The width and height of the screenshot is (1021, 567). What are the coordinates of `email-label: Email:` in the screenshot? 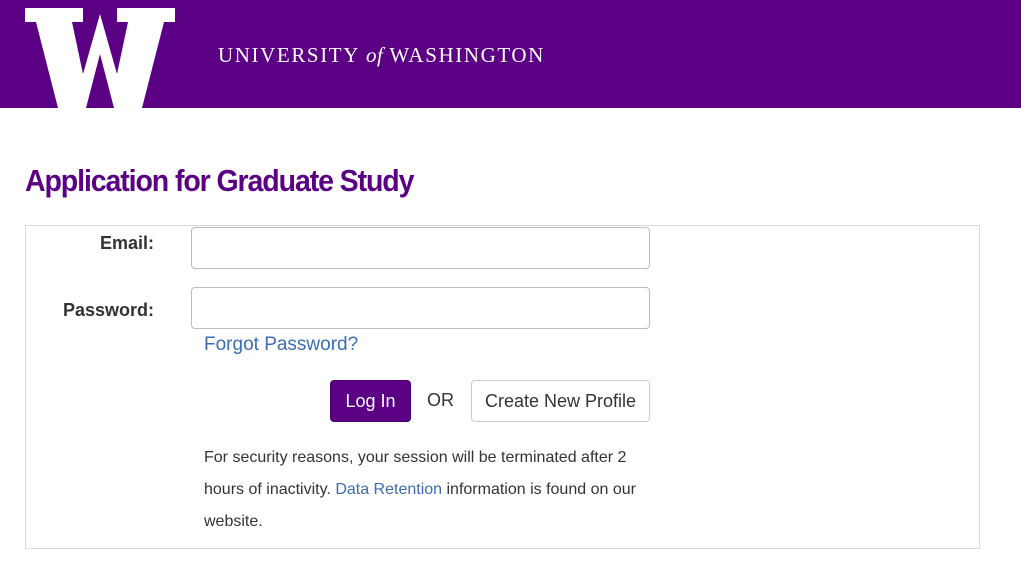 It's located at (126, 243).